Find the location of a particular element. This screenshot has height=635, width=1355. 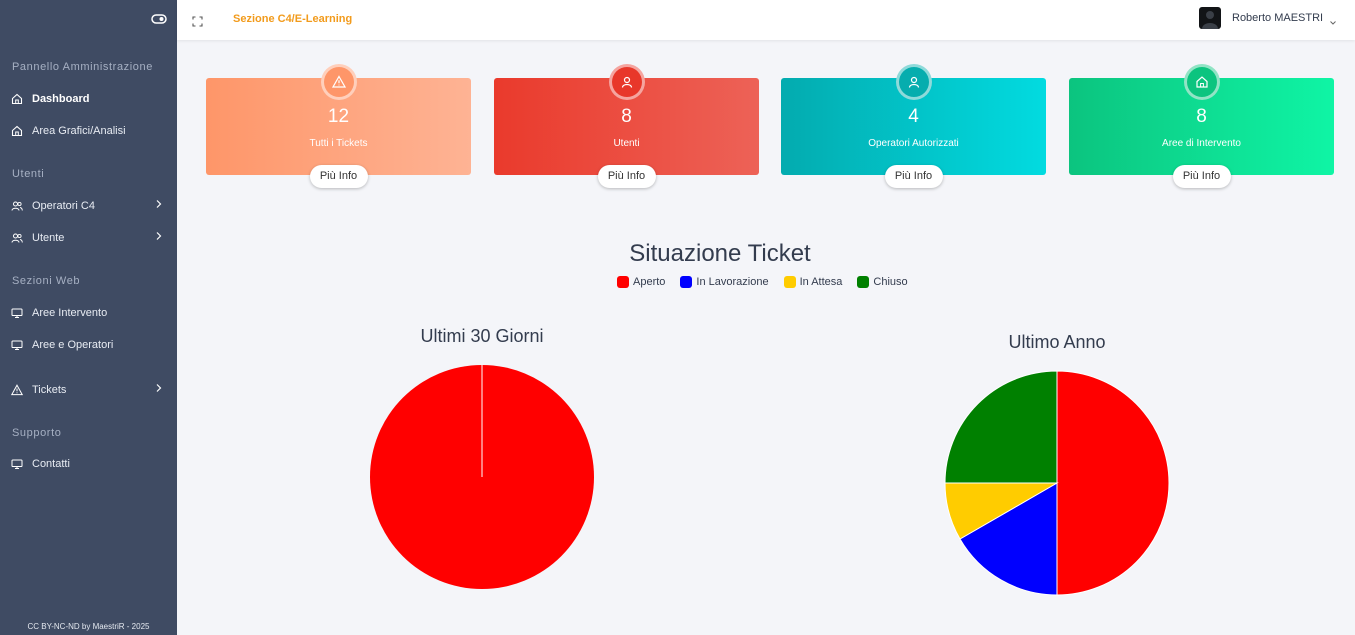

sidebar-section-sezioni-web: Sezioni Web is located at coordinates (46, 281).